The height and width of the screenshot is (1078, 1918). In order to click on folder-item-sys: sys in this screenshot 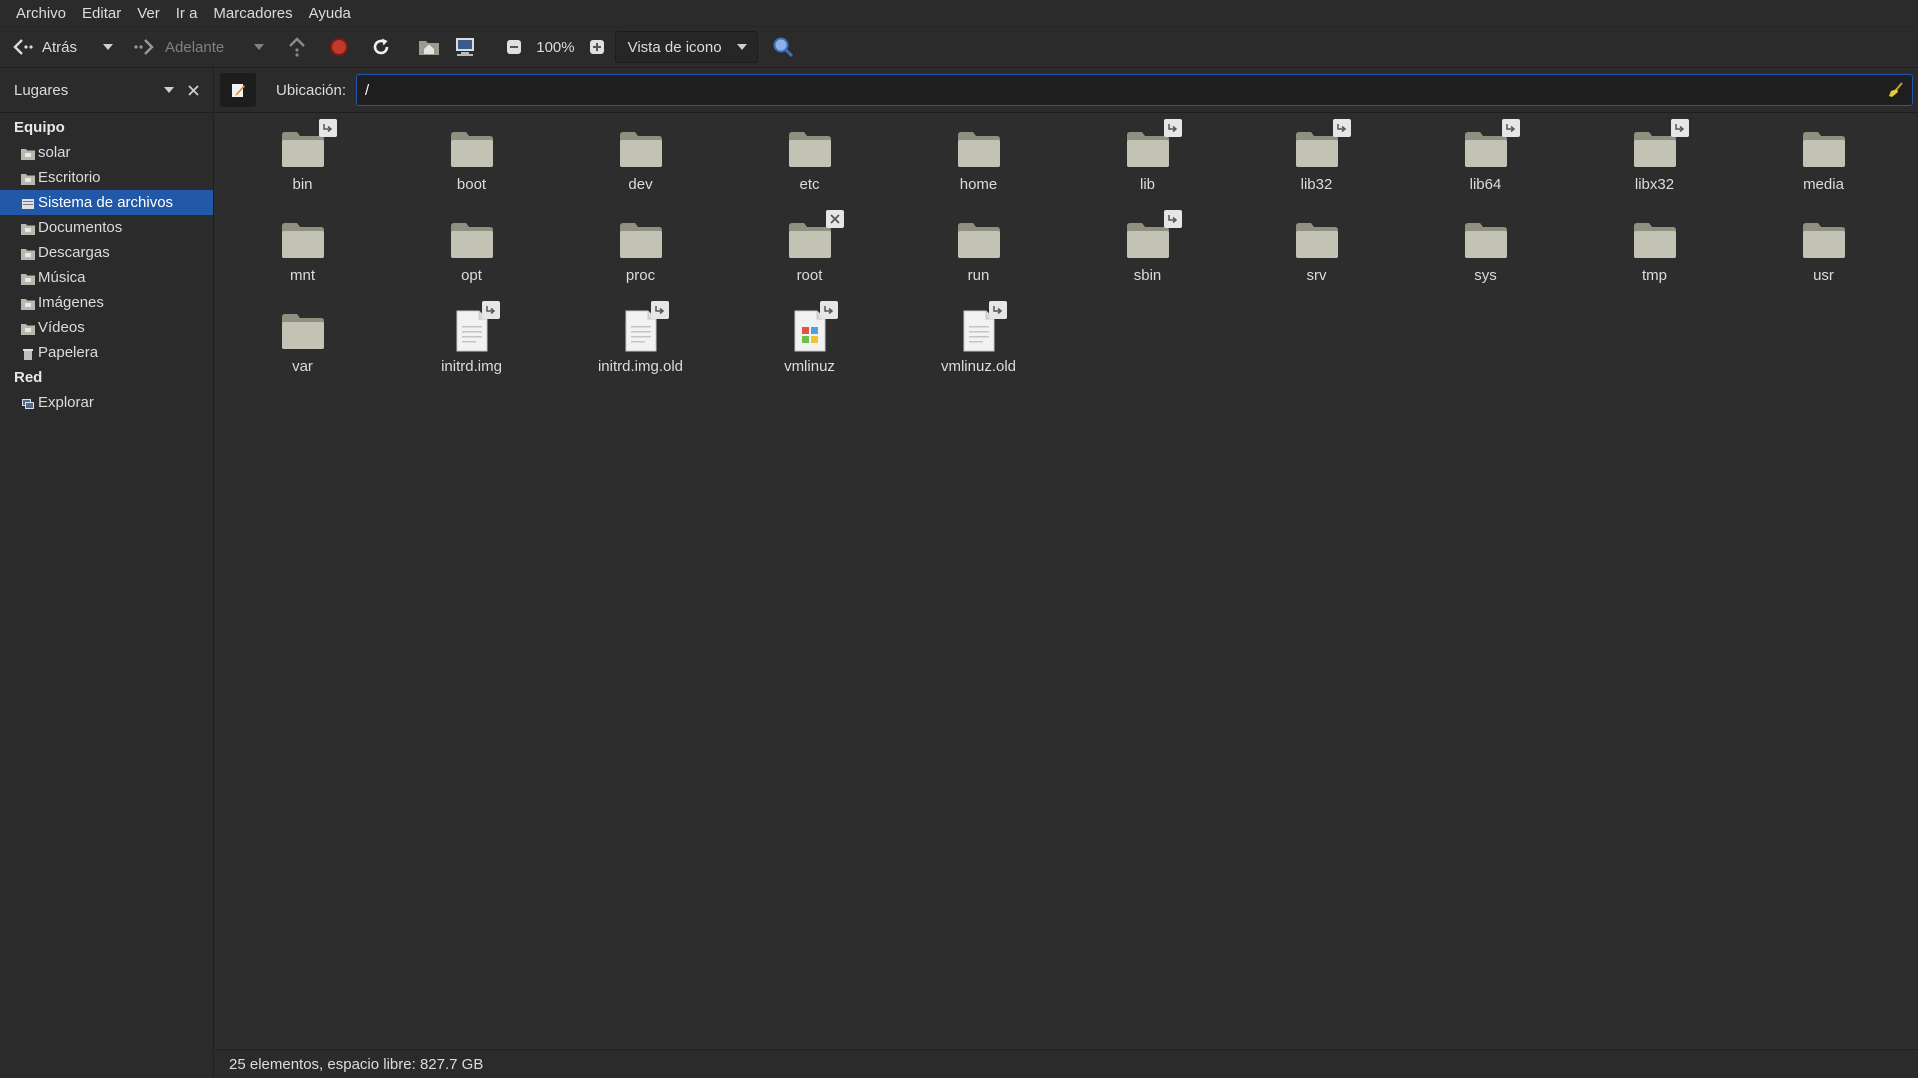, I will do `click(1485, 259)`.